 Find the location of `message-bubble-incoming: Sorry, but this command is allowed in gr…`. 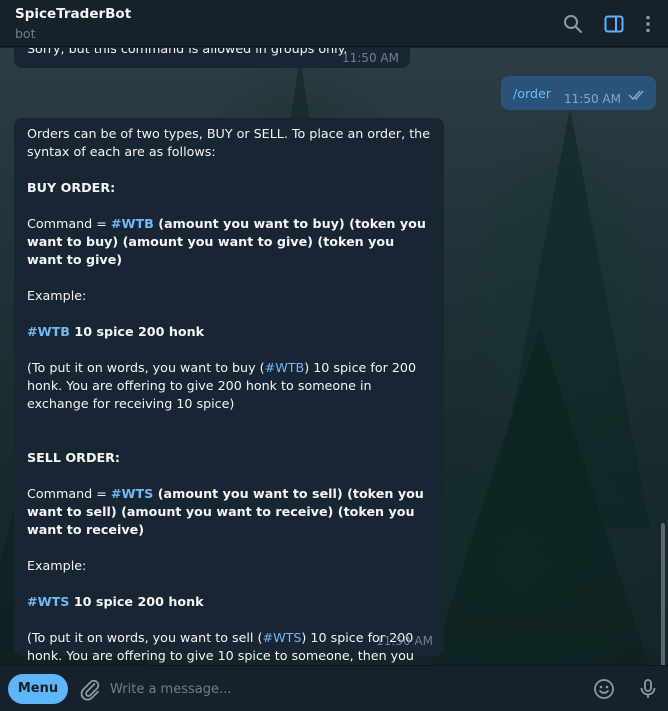

message-bubble-incoming: Sorry, but this command is allowed in gr… is located at coordinates (212, 58).